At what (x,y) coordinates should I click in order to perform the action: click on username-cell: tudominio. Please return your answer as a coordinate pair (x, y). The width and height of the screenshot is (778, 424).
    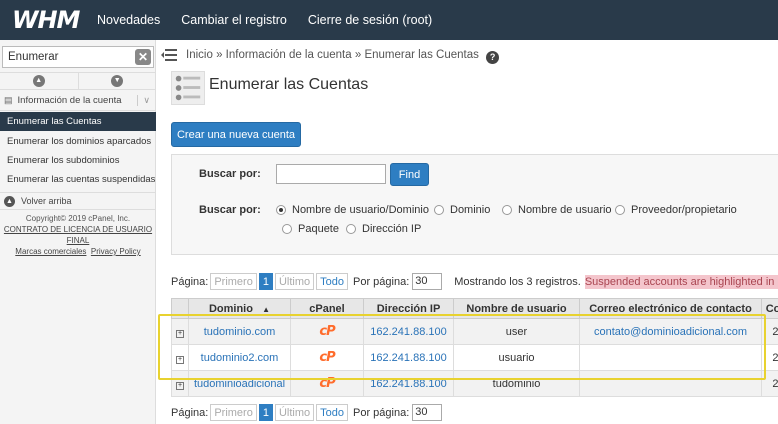
    Looking at the image, I should click on (516, 383).